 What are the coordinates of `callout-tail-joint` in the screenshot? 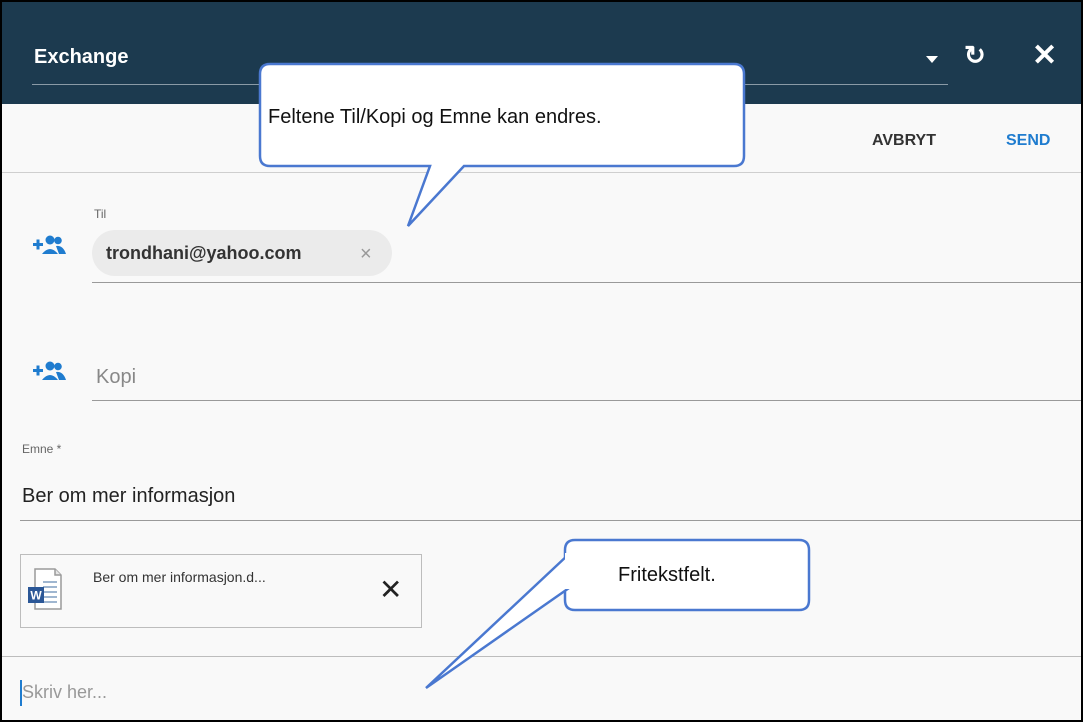 It's located at (568, 571).